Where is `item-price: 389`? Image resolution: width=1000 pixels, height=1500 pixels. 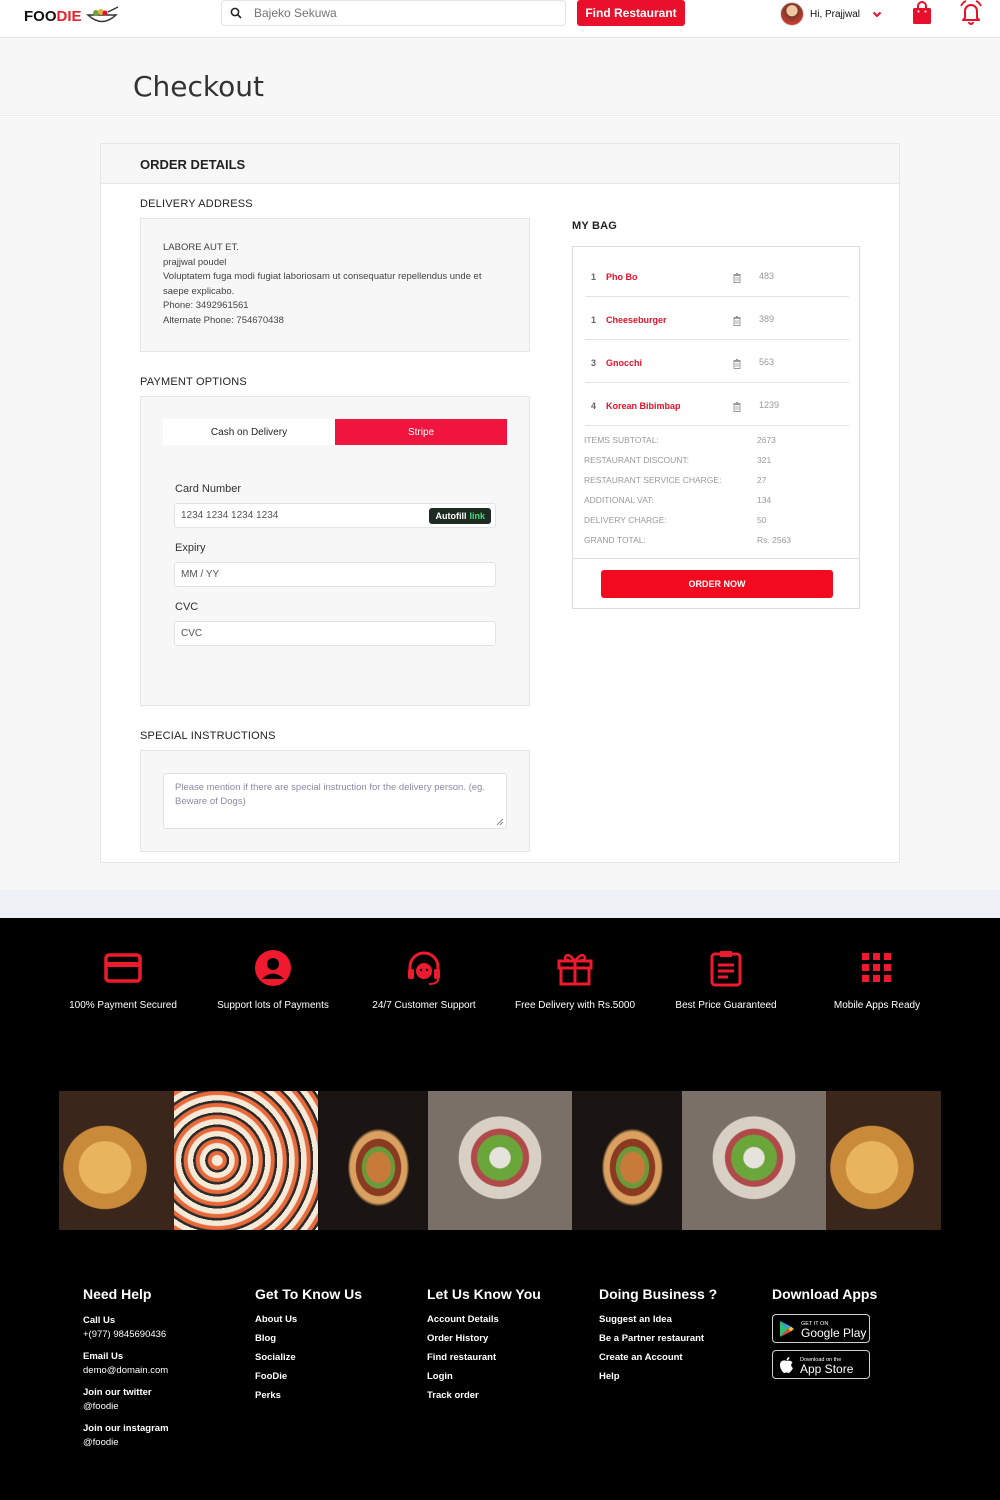 item-price: 389 is located at coordinates (767, 319).